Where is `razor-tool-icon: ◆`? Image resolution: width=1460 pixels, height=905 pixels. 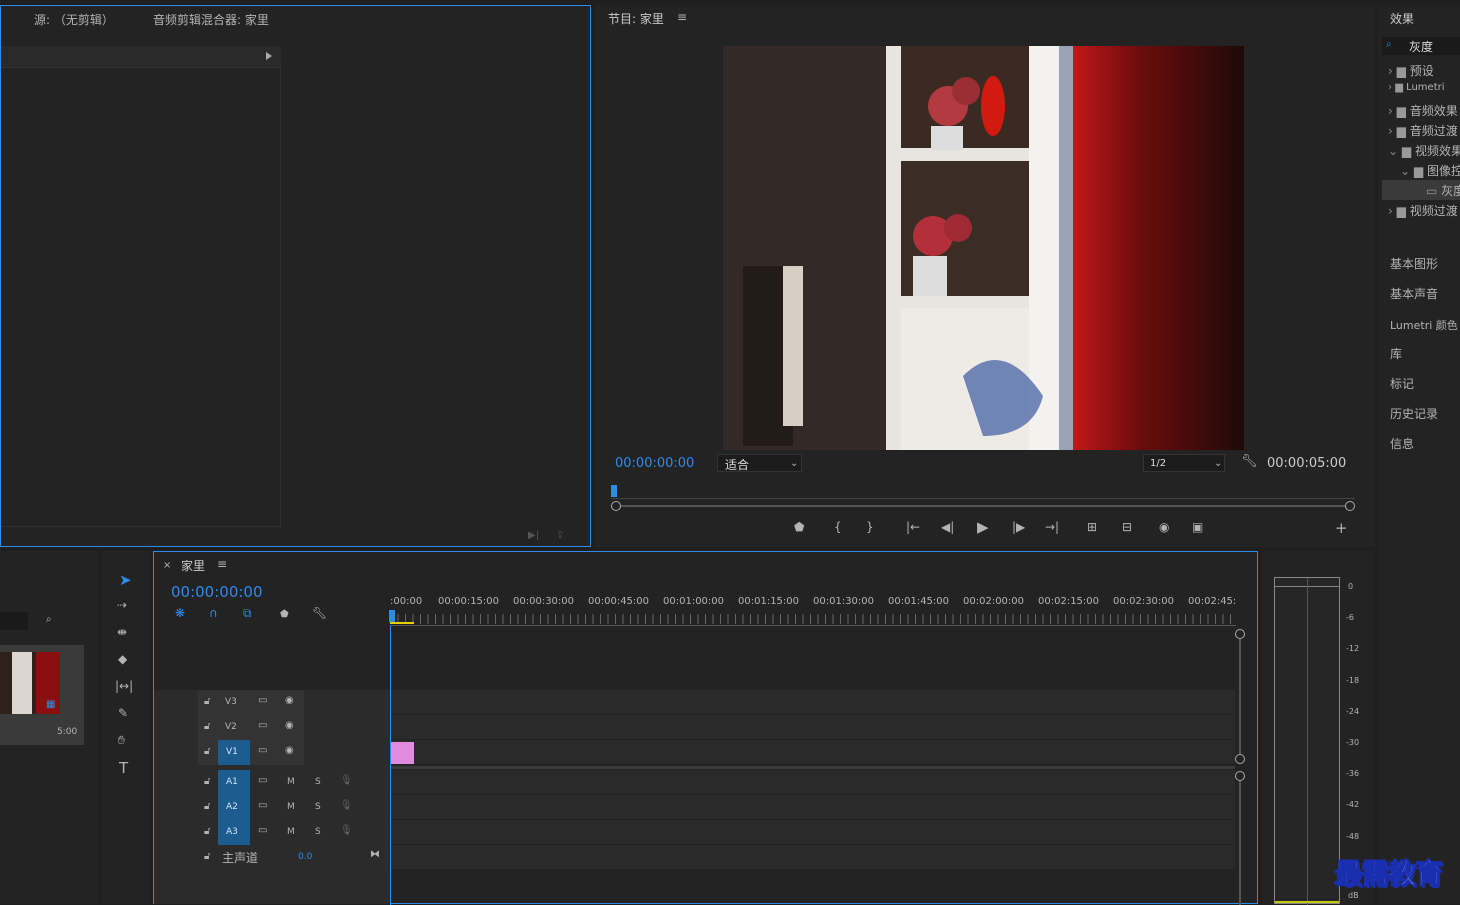 razor-tool-icon: ◆ is located at coordinates (122, 659).